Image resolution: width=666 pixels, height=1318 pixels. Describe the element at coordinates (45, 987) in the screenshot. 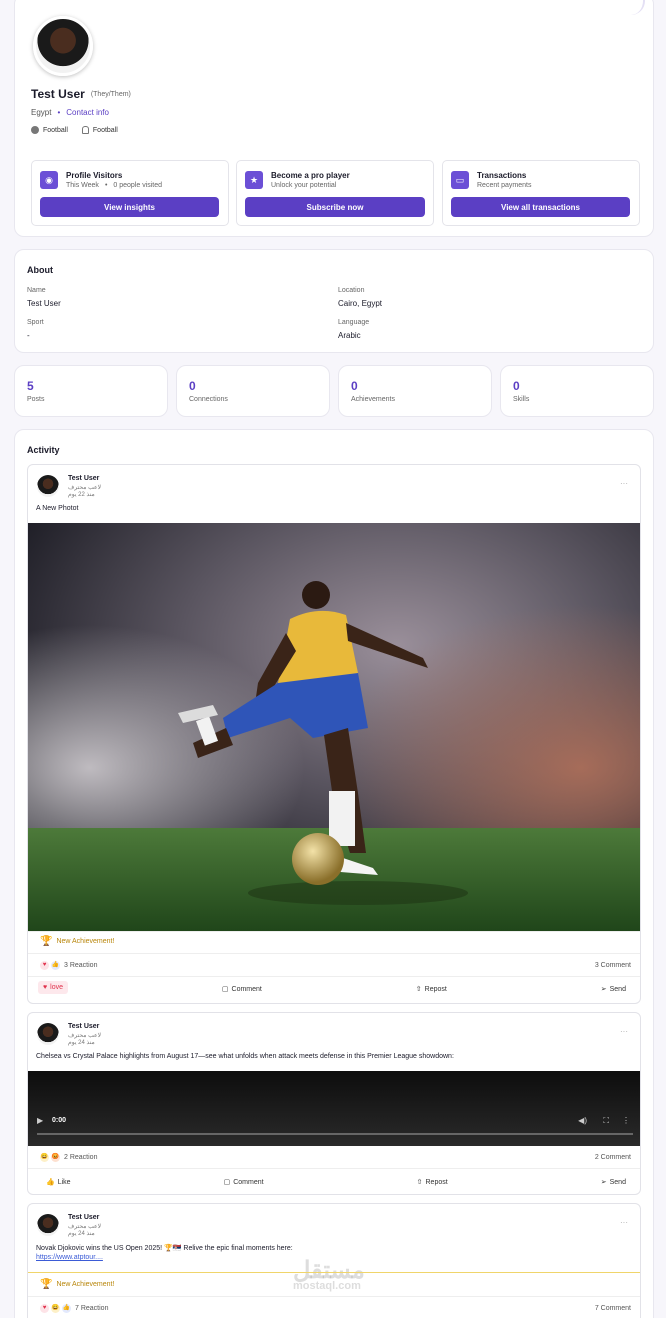

I see `heart-icon: ♥` at that location.